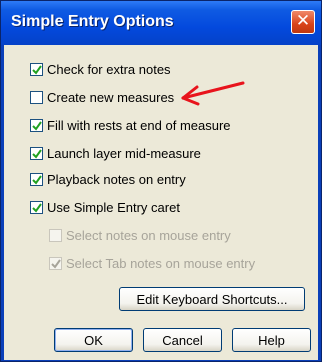 The height and width of the screenshot is (362, 322). I want to click on checkbox-unchecked, so click(36, 97).